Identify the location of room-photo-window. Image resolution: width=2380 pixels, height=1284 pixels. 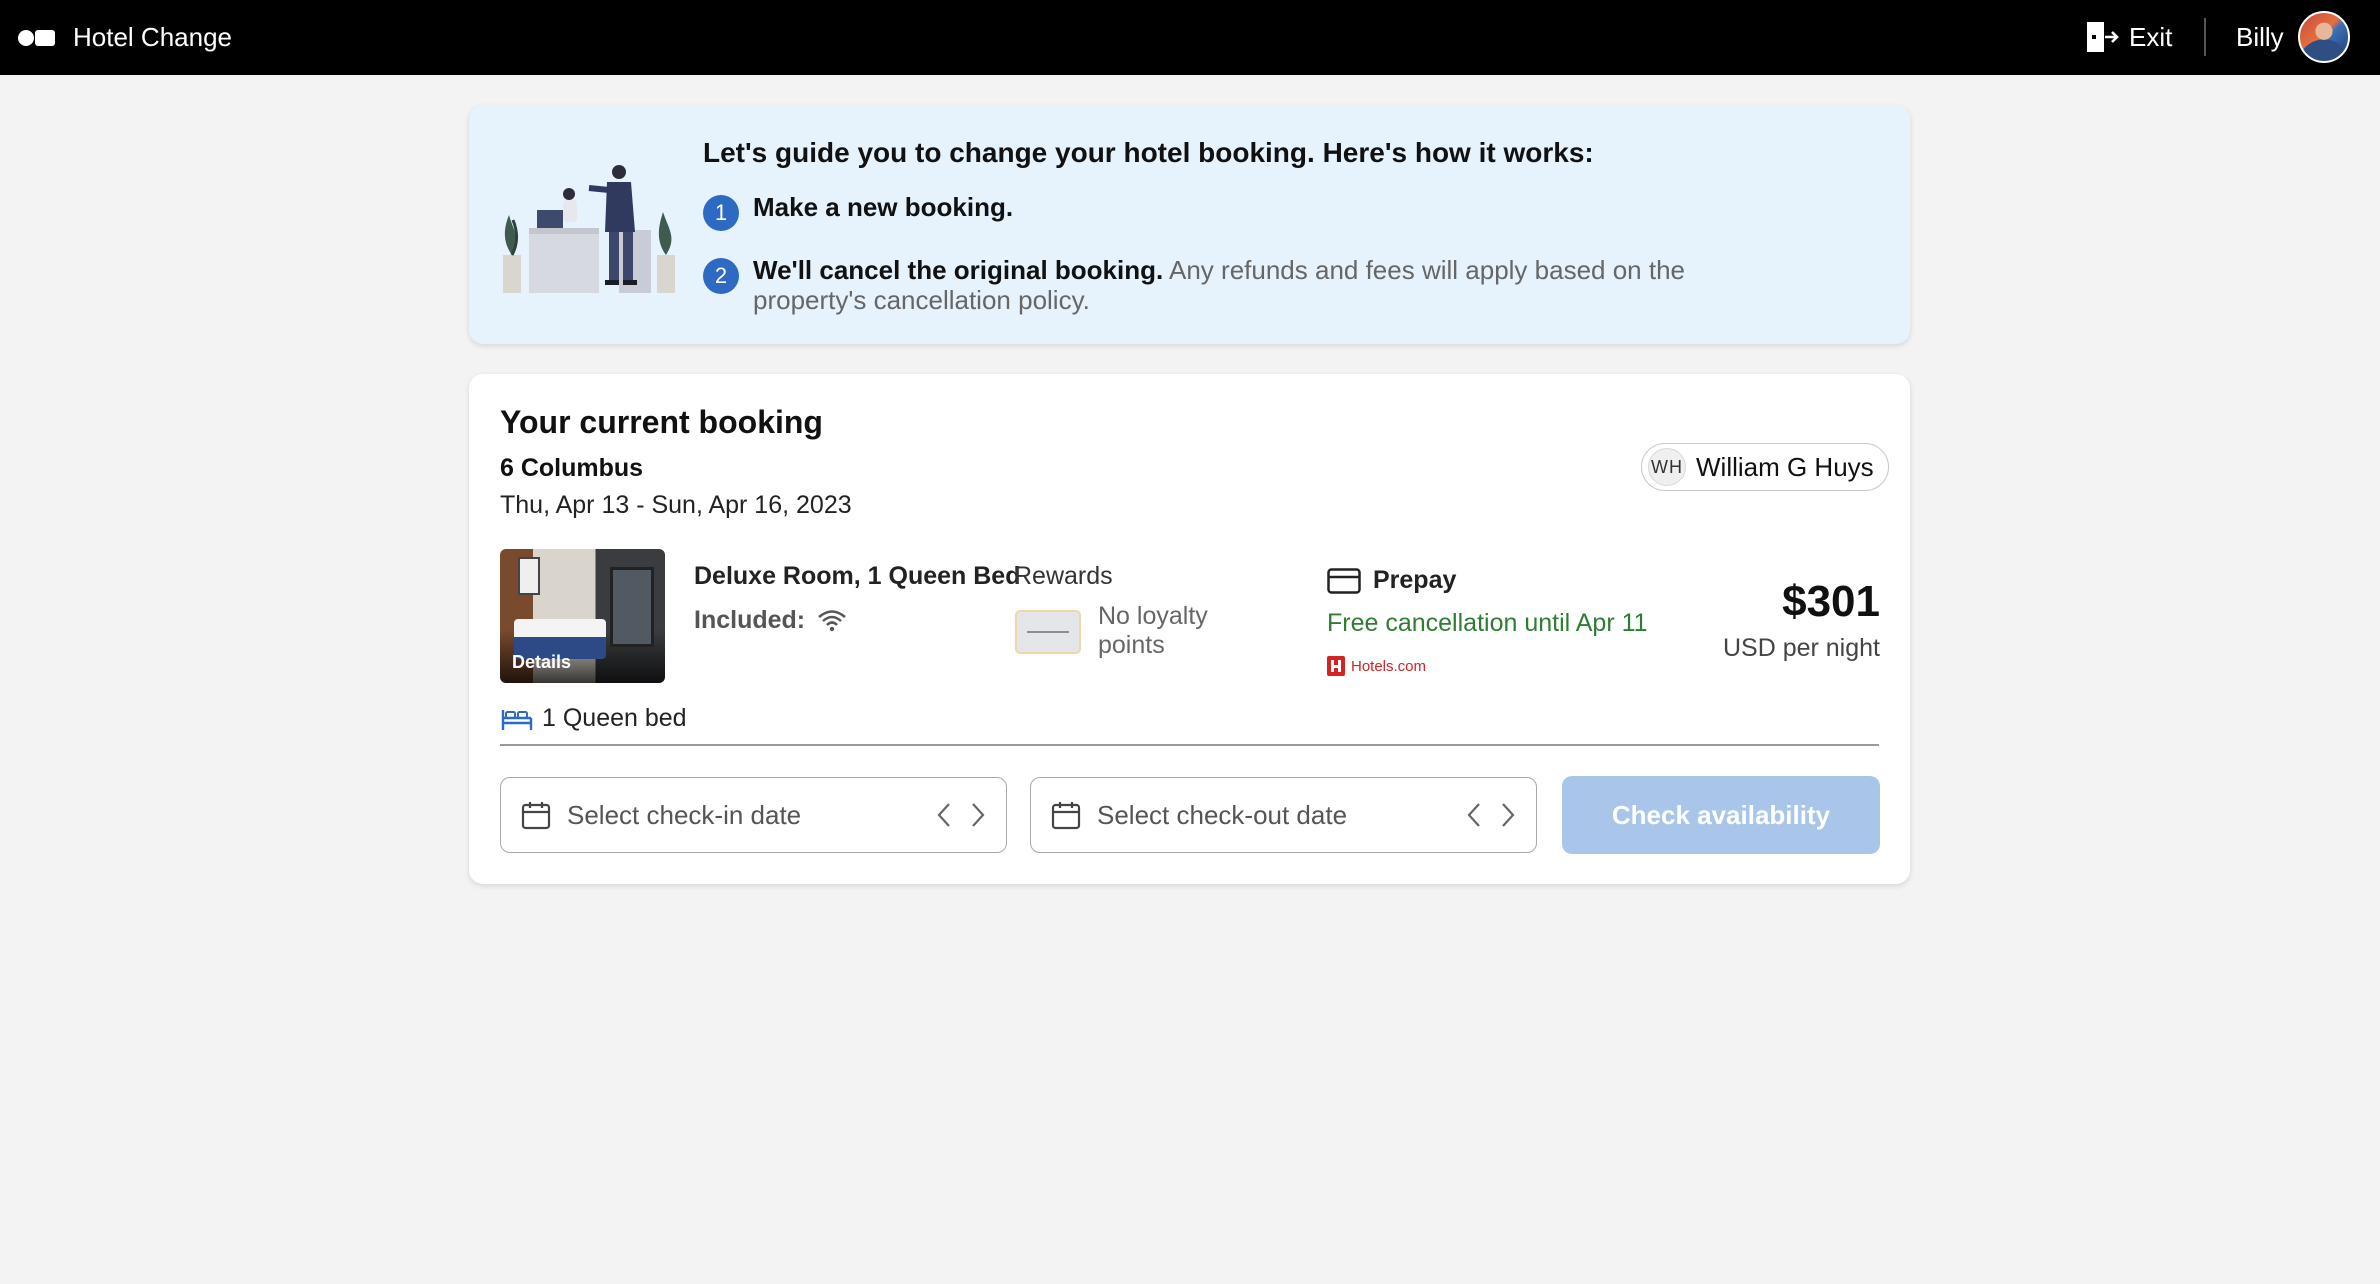
(632, 607).